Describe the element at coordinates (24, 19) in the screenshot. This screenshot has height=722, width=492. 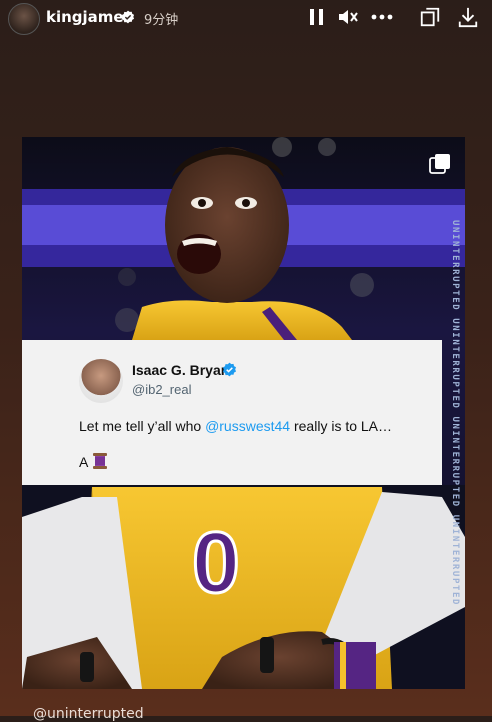
I see `profile-avatar` at that location.